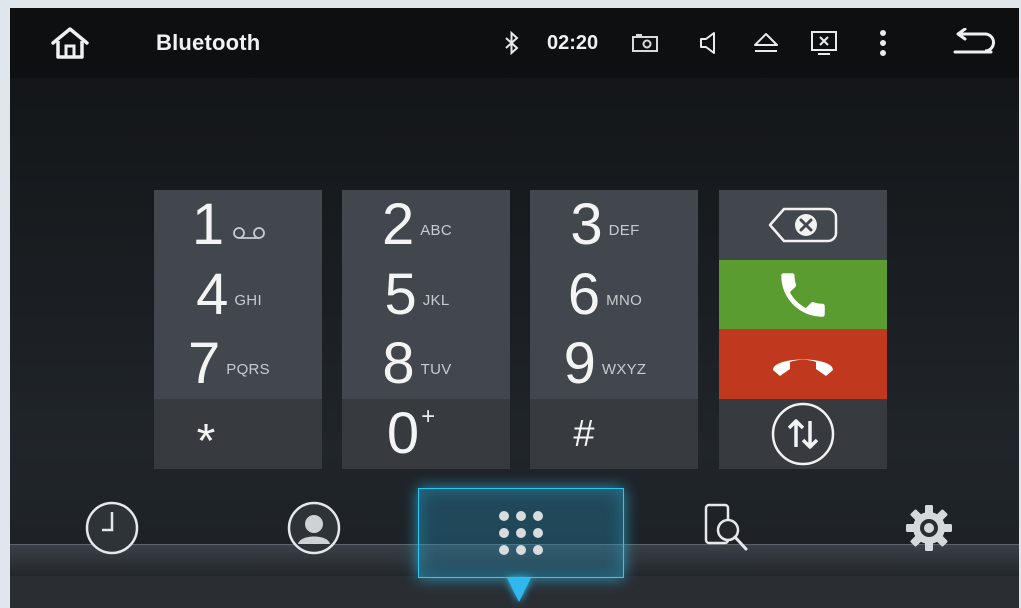  Describe the element at coordinates (584, 294) in the screenshot. I see `key-digit: 6` at that location.